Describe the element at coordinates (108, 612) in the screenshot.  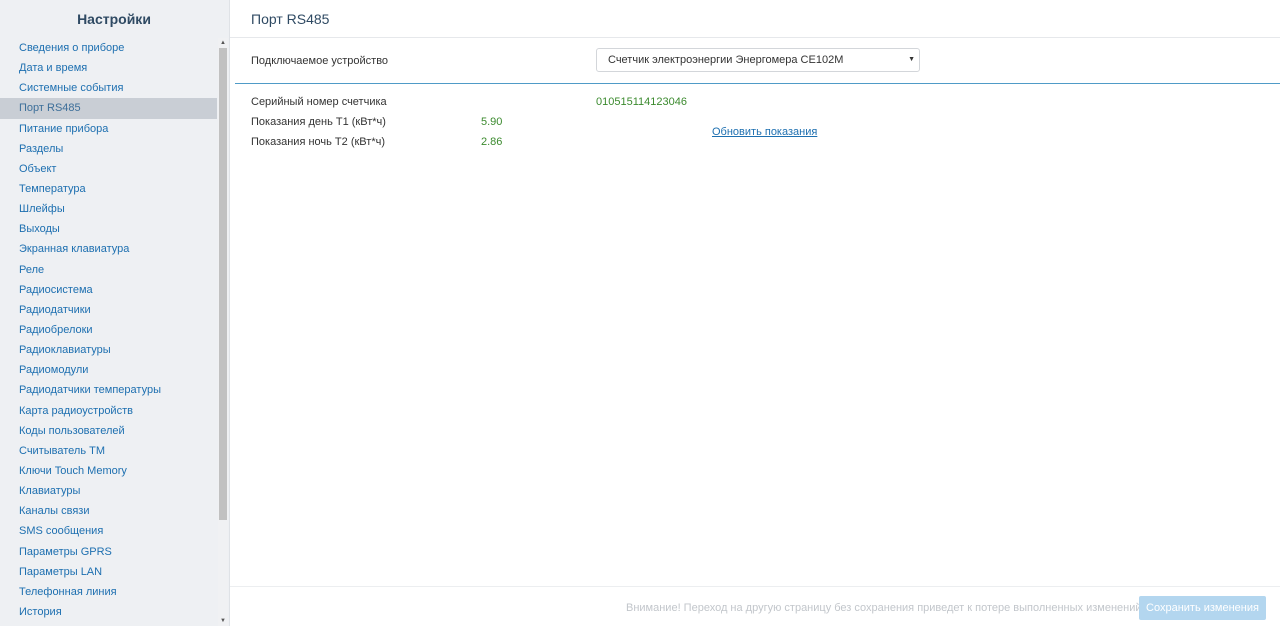
I see `sidebar-item: История` at that location.